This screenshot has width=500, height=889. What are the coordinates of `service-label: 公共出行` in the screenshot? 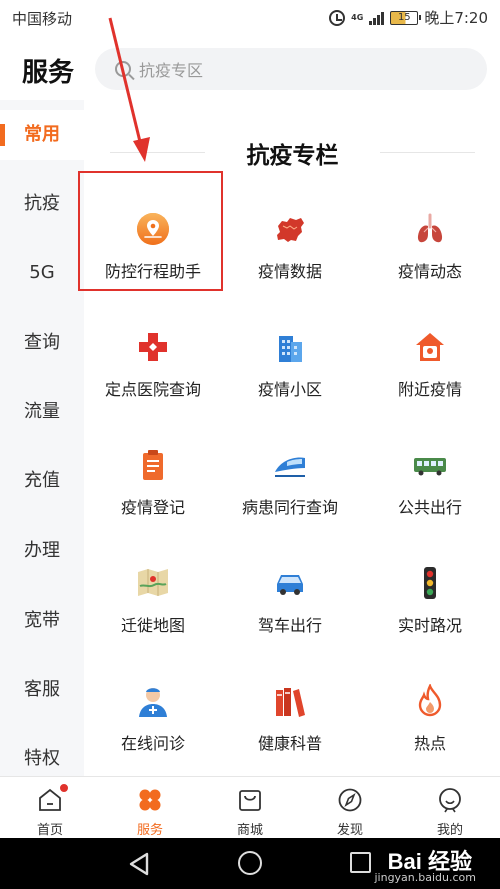 It's located at (429, 507).